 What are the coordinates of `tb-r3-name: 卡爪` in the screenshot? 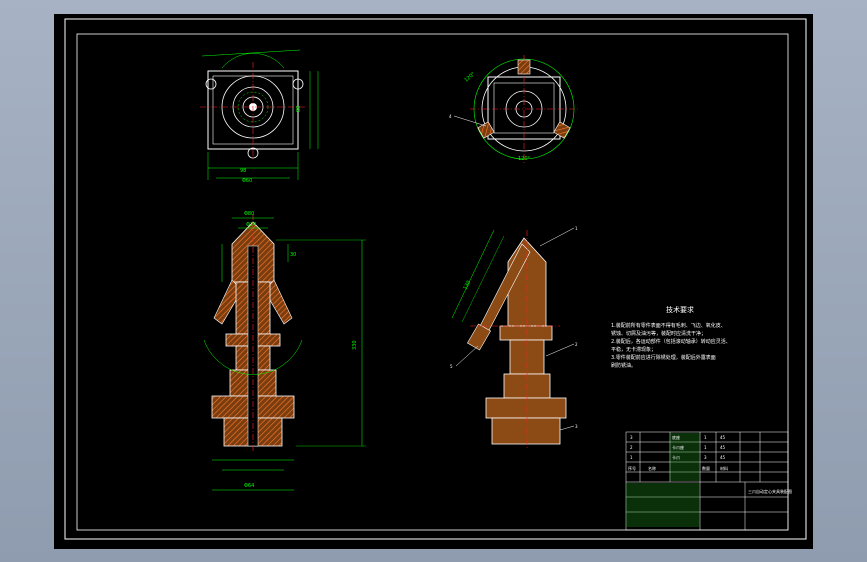 It's located at (676, 457).